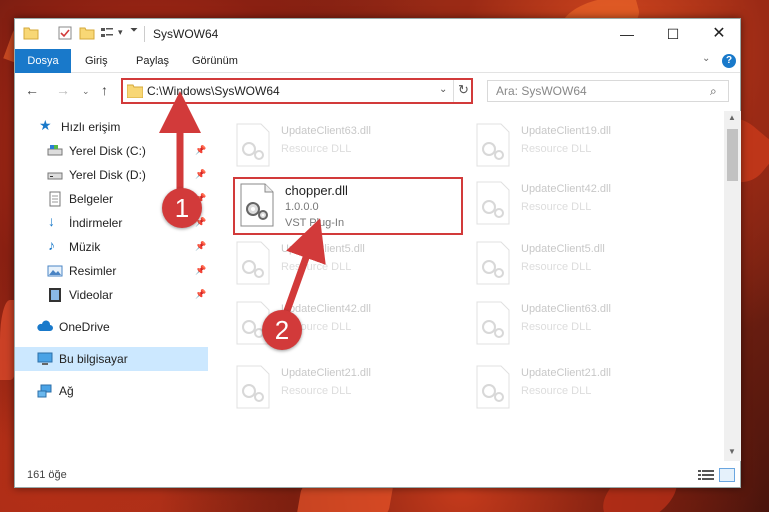 Image resolution: width=769 pixels, height=512 pixels. Describe the element at coordinates (541, 91) in the screenshot. I see `search-input: Ara: SysWOW64` at that location.